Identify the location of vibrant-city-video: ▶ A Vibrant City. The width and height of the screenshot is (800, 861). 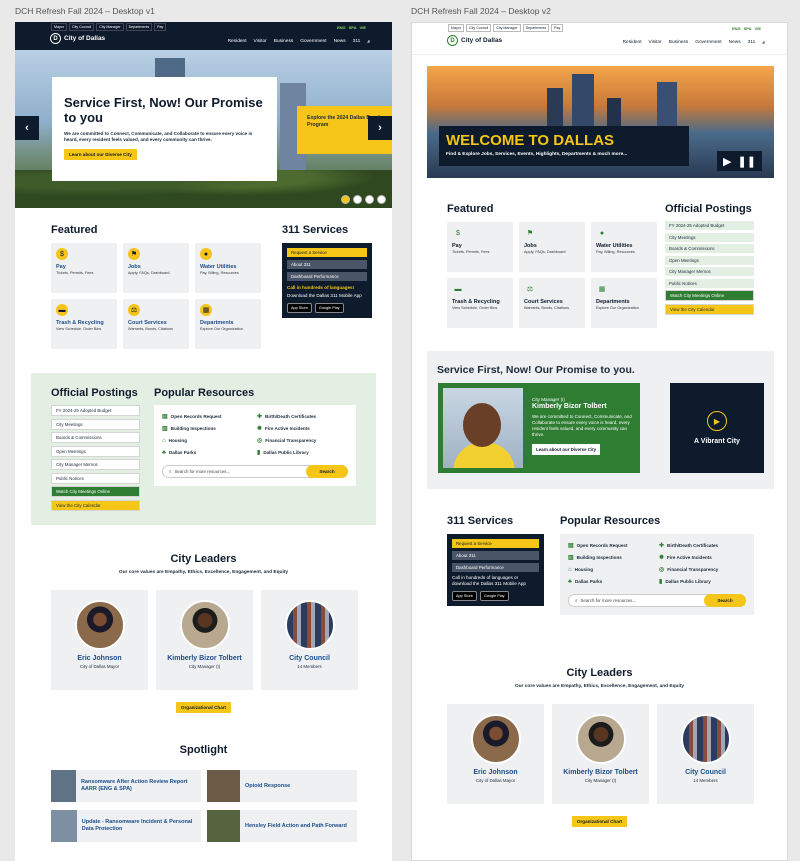
(717, 428).